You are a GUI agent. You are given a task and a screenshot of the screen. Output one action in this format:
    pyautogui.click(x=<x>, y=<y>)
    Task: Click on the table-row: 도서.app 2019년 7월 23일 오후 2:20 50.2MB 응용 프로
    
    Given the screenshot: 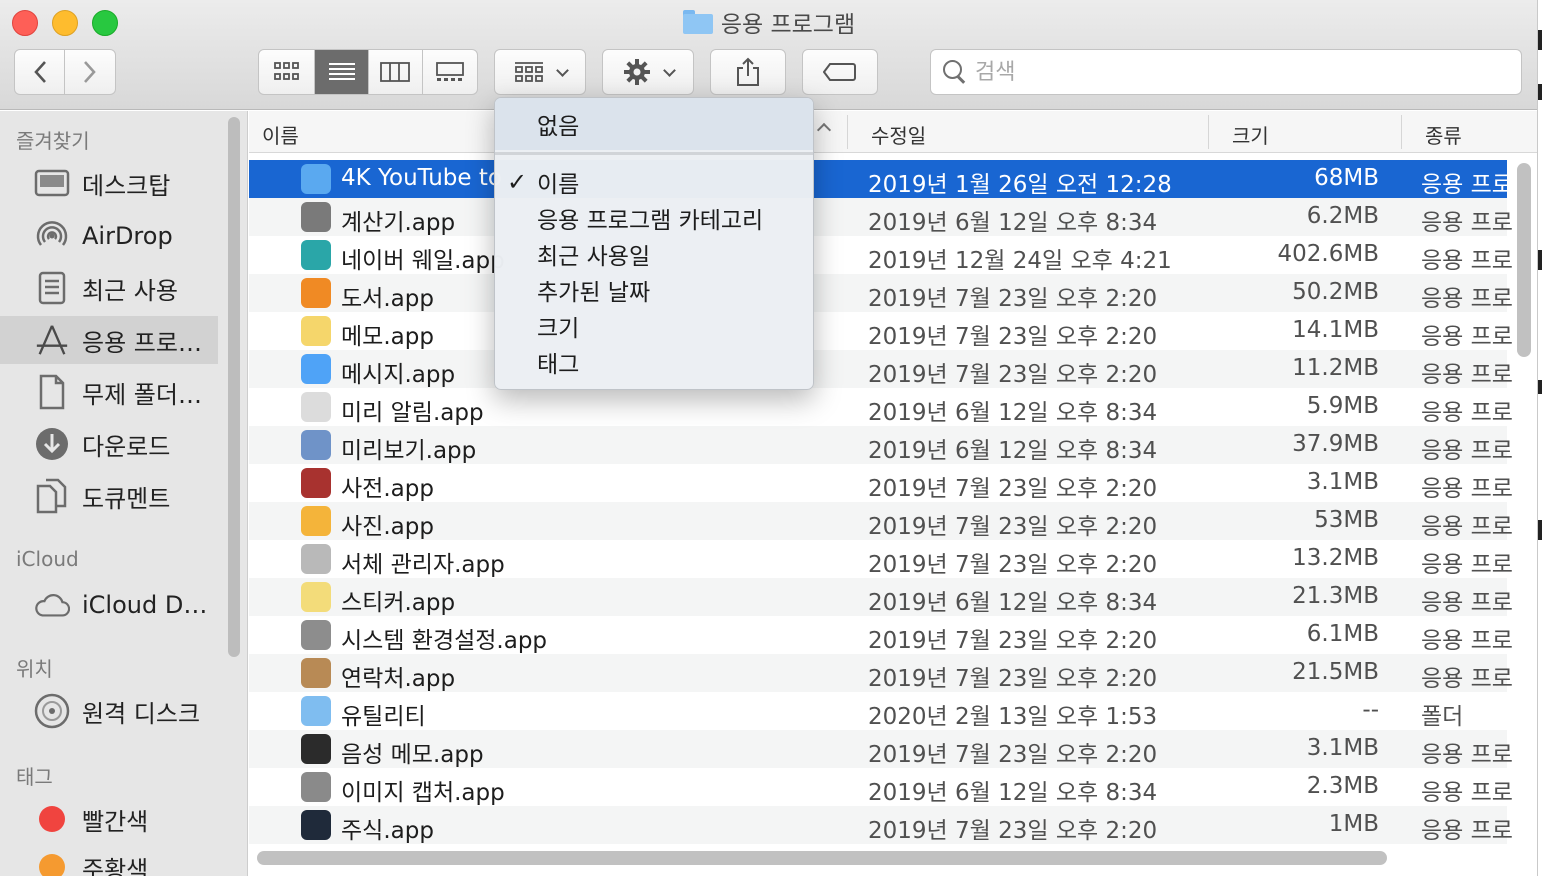 What is the action you would take?
    pyautogui.click(x=881, y=293)
    